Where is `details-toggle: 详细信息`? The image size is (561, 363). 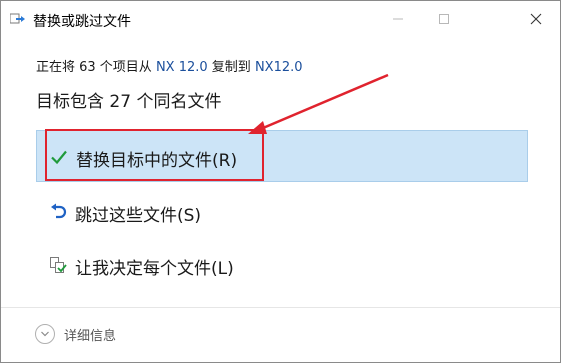
details-toggle: 详细信息 is located at coordinates (75, 334).